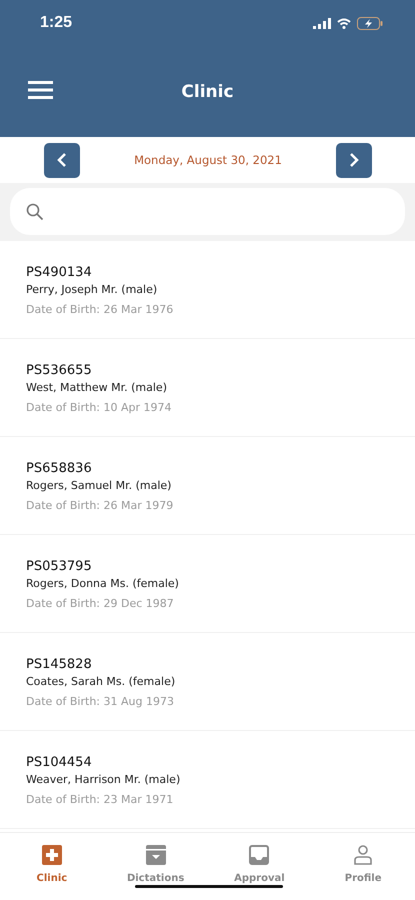 This screenshot has width=415, height=900. Describe the element at coordinates (59, 370) in the screenshot. I see `patient-id: PS536655` at that location.